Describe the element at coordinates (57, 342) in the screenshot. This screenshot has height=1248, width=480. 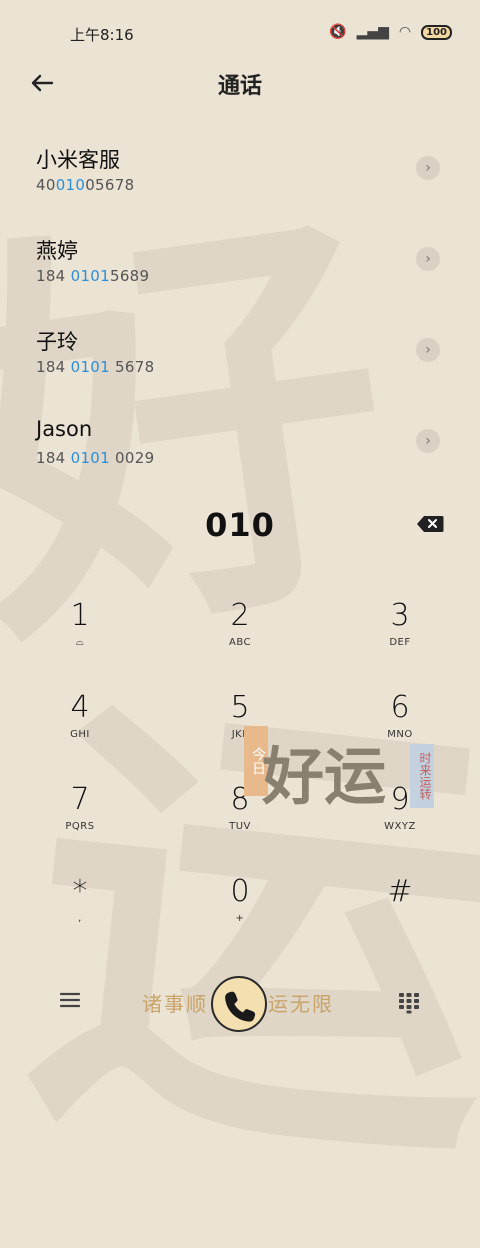
I see `contact-name: 子玲` at that location.